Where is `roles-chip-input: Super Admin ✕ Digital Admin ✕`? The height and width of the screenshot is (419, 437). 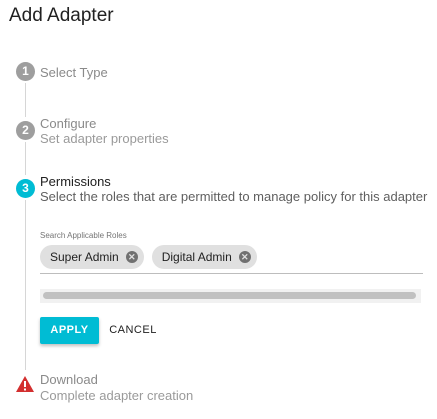
roles-chip-input: Super Admin ✕ Digital Admin ✕ is located at coordinates (148, 257).